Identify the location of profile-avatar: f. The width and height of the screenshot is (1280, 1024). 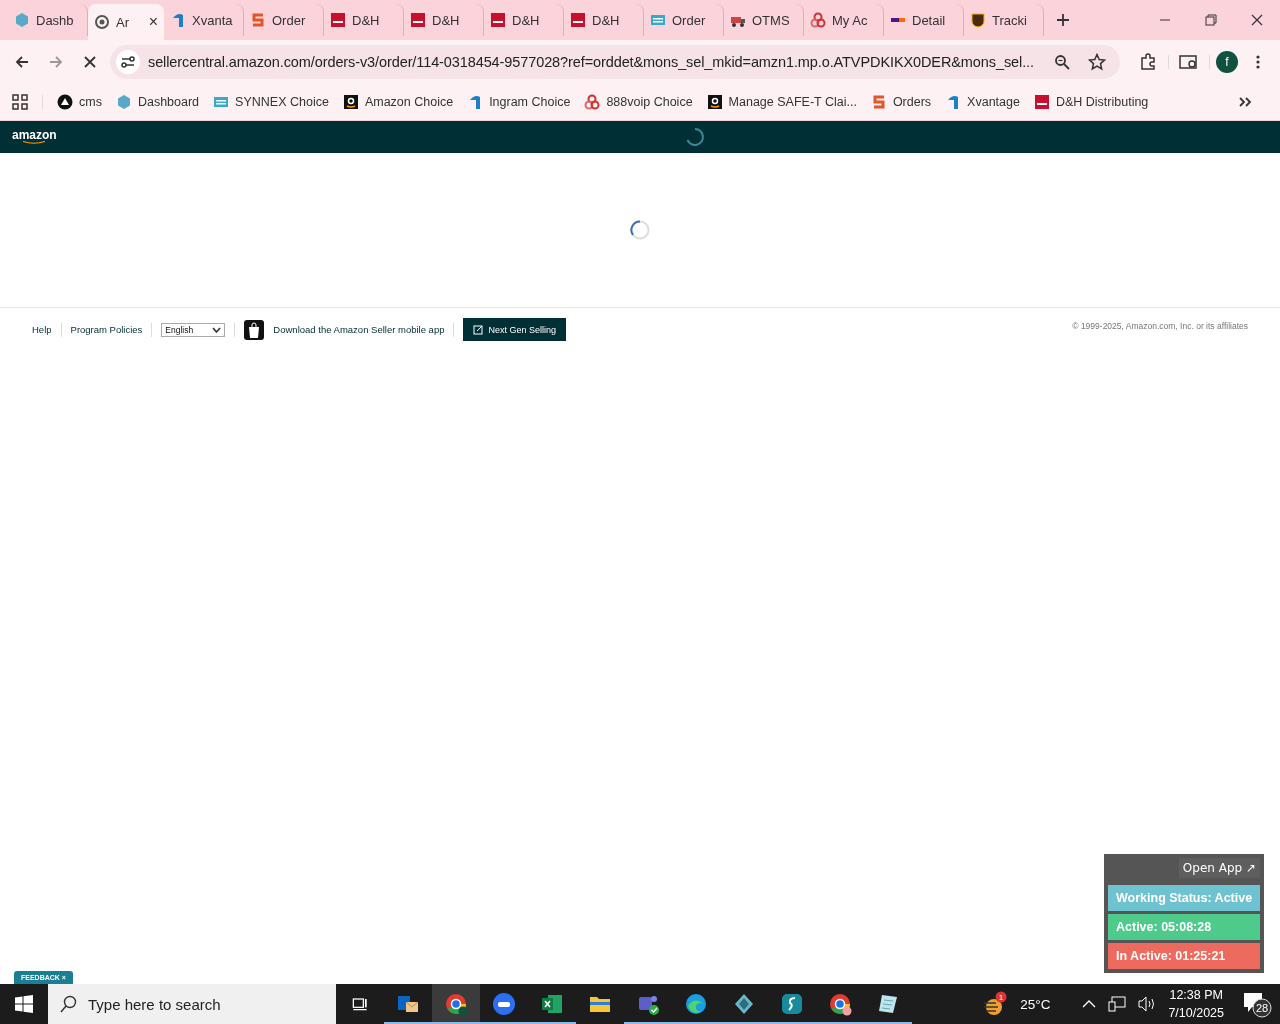
(1227, 62).